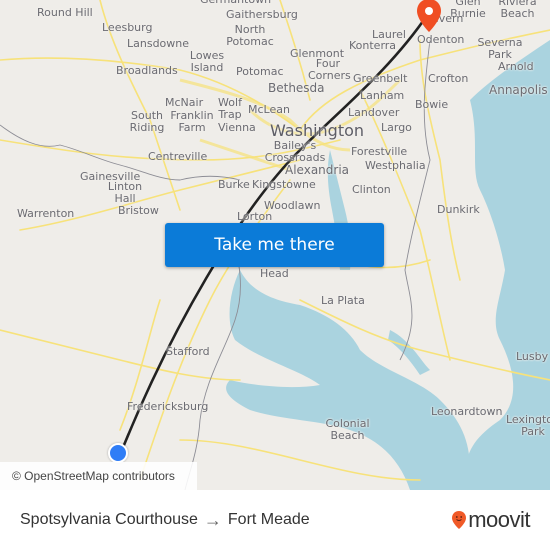 This screenshot has width=550, height=550. I want to click on place-label: Four Corners, so click(329, 69).